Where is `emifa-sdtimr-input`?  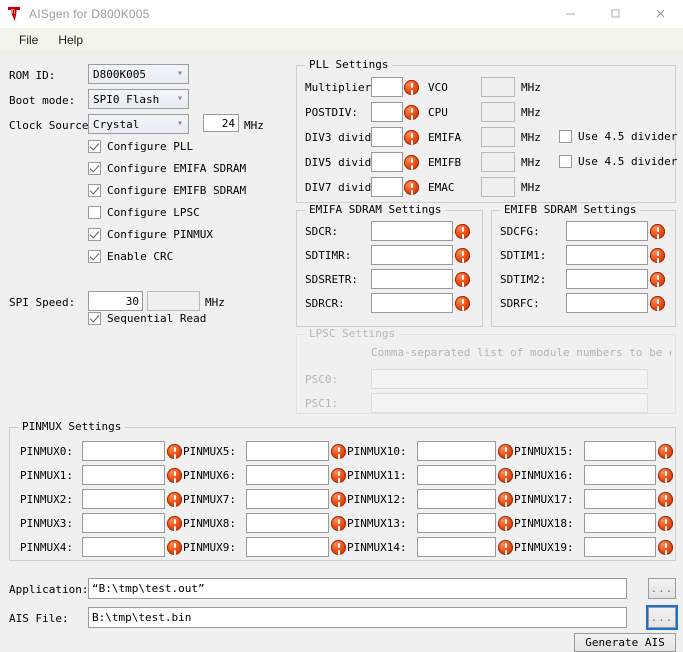 emifa-sdtimr-input is located at coordinates (412, 255).